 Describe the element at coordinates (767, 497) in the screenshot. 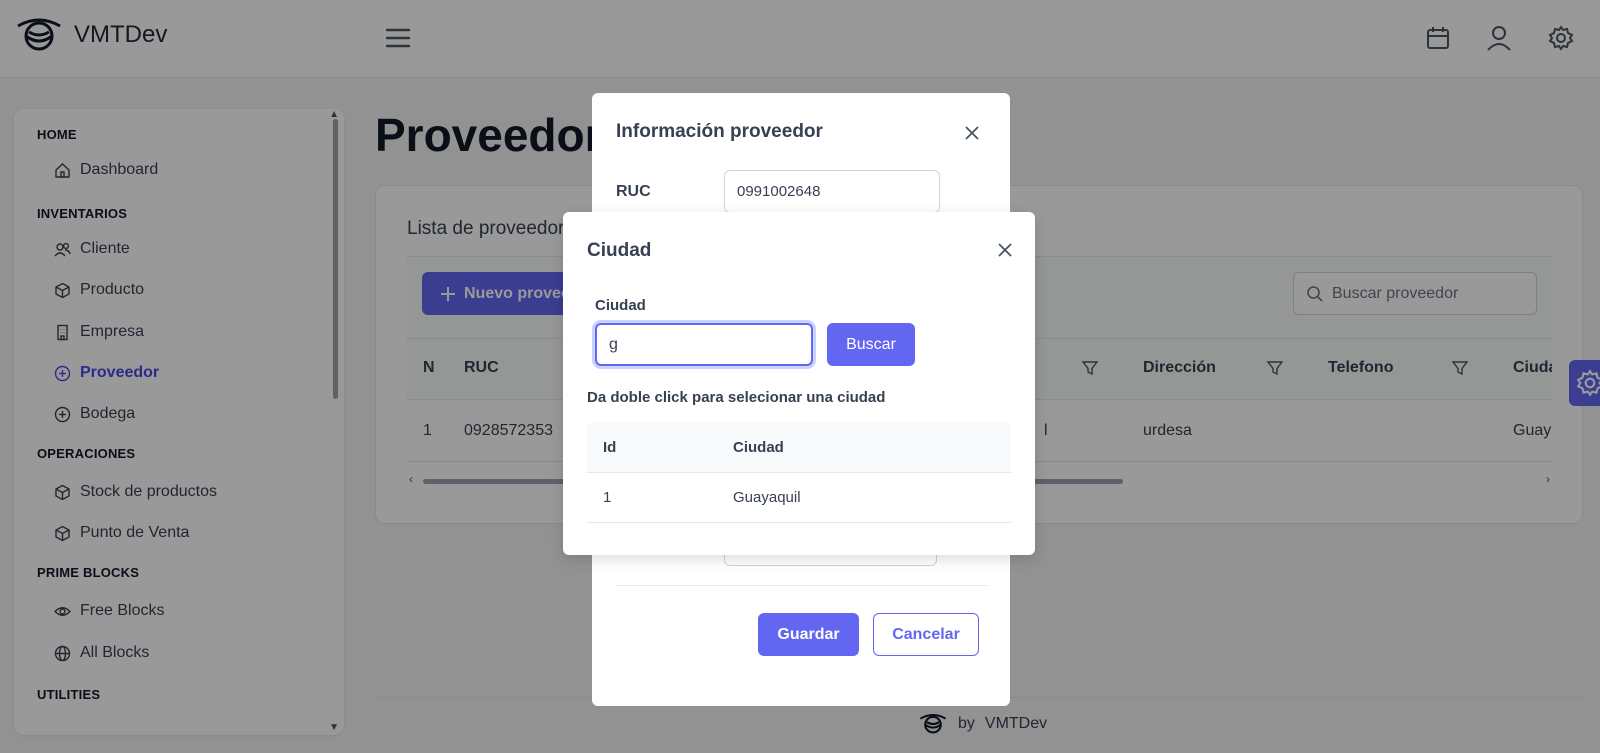

I see `cell-ciudad: Guayaquil` at that location.